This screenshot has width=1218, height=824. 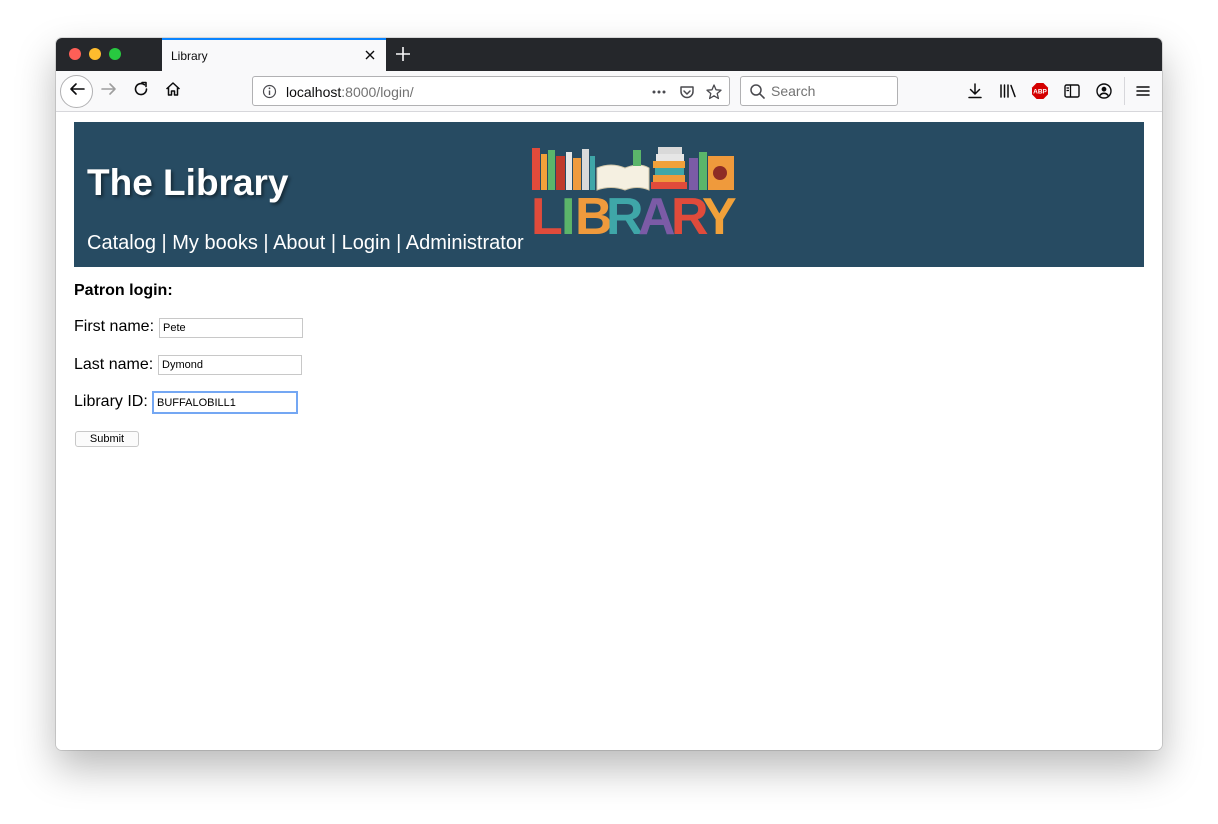 What do you see at coordinates (215, 243) in the screenshot?
I see `nav-link-my-books: My books` at bounding box center [215, 243].